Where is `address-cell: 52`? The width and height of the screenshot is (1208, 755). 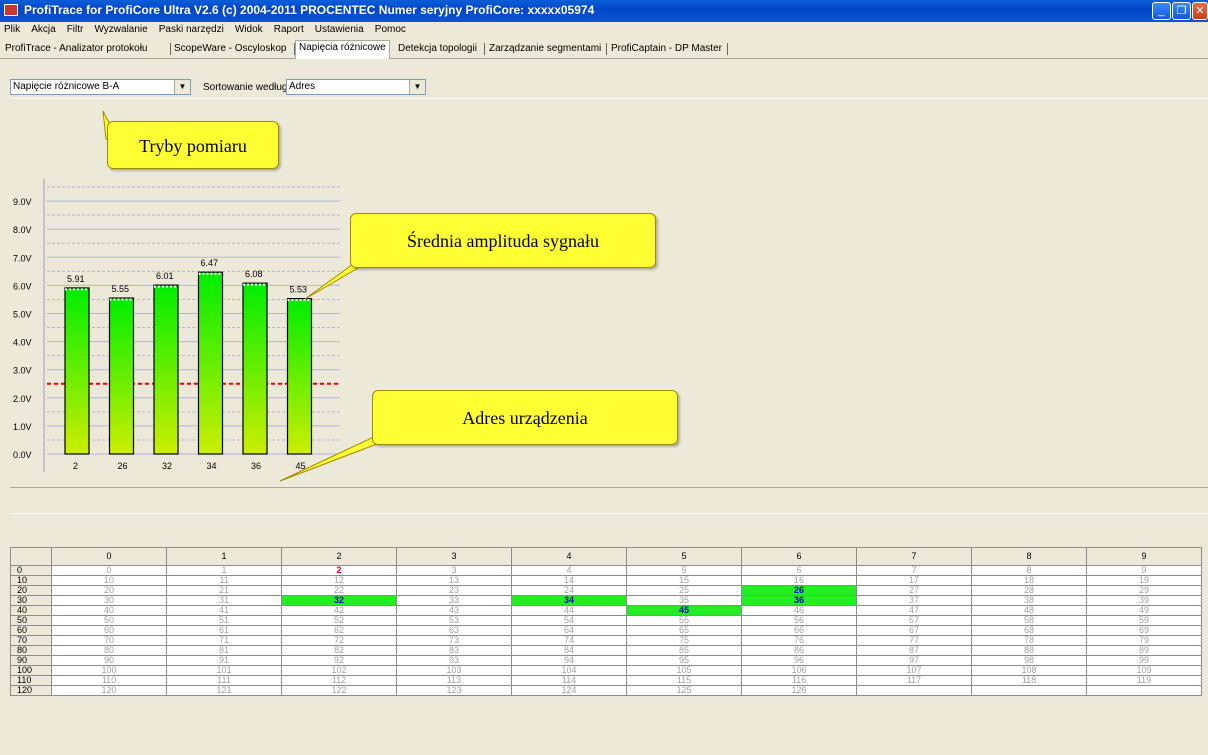
address-cell: 52 is located at coordinates (339, 620).